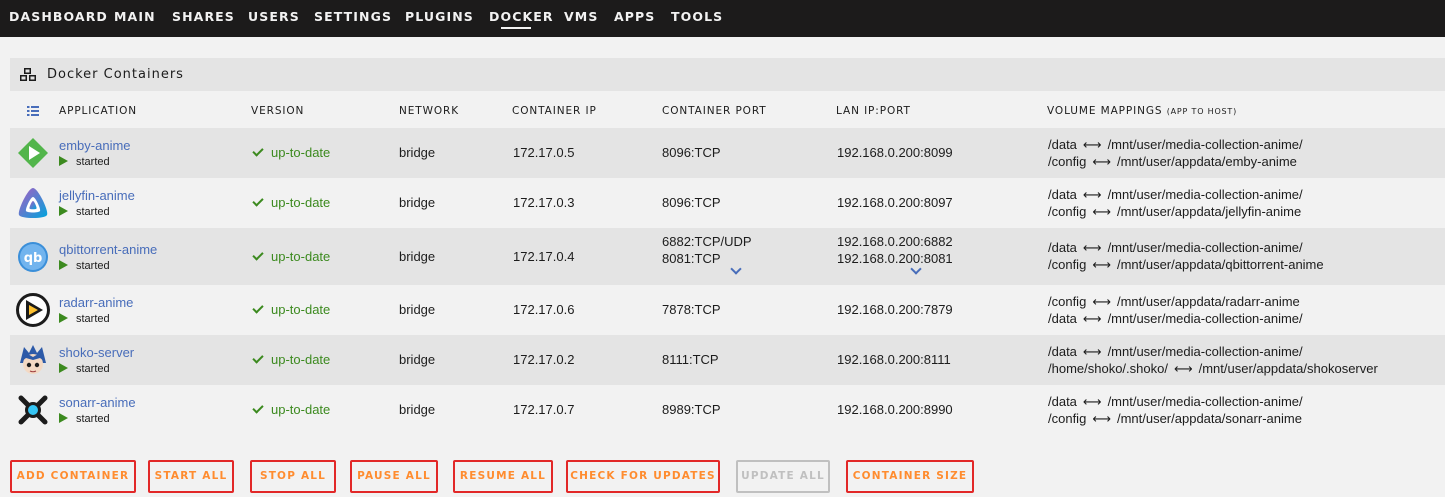 The height and width of the screenshot is (497, 1445). Describe the element at coordinates (714, 111) in the screenshot. I see `column-header-container-port: CONTAINER PORT` at that location.